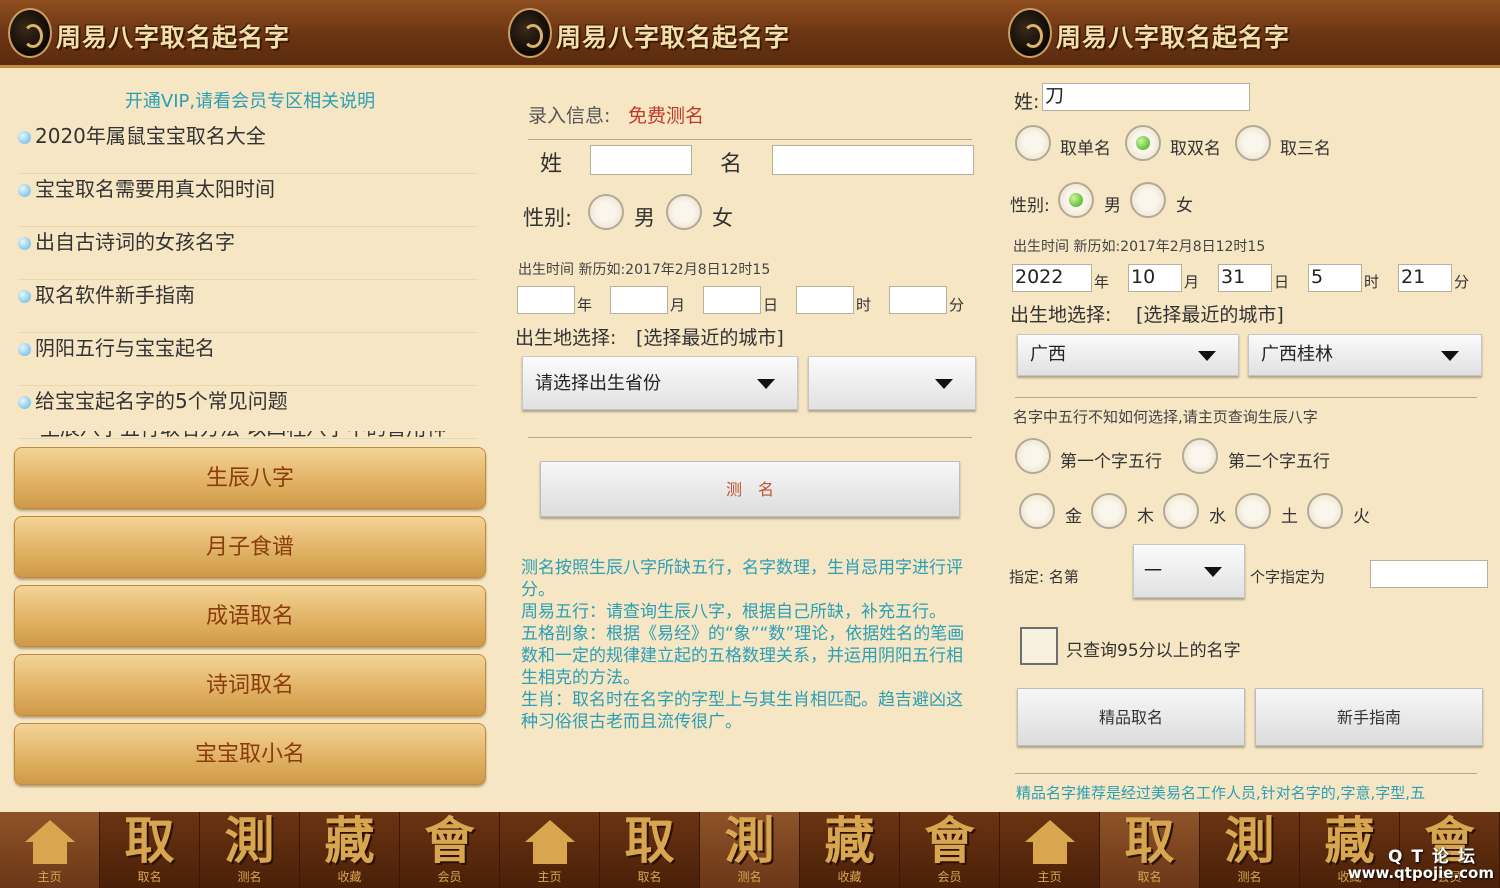 Image resolution: width=1500 pixels, height=888 pixels. Describe the element at coordinates (1112, 206) in the screenshot. I see `male-label: 男` at that location.